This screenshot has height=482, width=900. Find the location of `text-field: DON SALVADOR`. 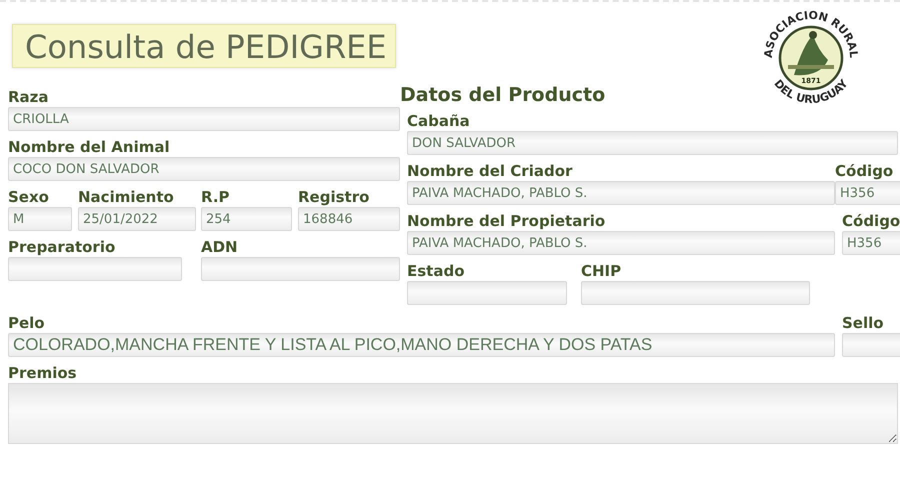

text-field: DON SALVADOR is located at coordinates (652, 143).